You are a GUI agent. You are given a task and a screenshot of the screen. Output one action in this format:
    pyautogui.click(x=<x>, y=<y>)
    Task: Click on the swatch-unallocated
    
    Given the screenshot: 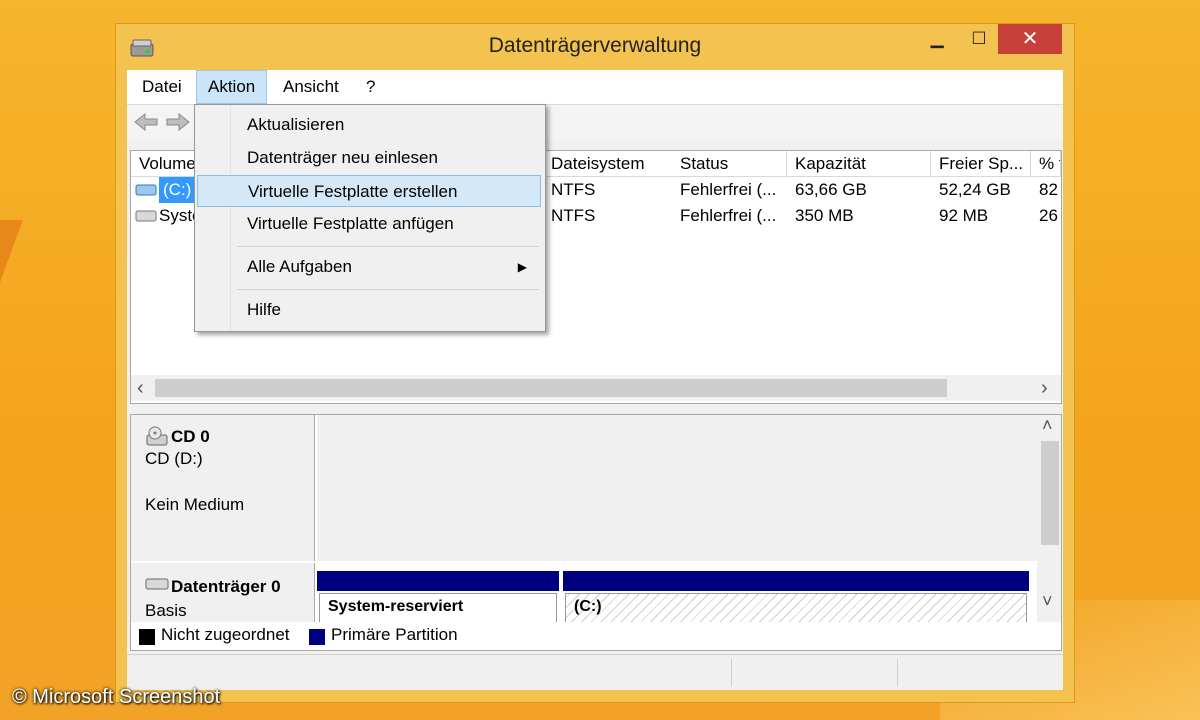 What is the action you would take?
    pyautogui.click(x=147, y=637)
    